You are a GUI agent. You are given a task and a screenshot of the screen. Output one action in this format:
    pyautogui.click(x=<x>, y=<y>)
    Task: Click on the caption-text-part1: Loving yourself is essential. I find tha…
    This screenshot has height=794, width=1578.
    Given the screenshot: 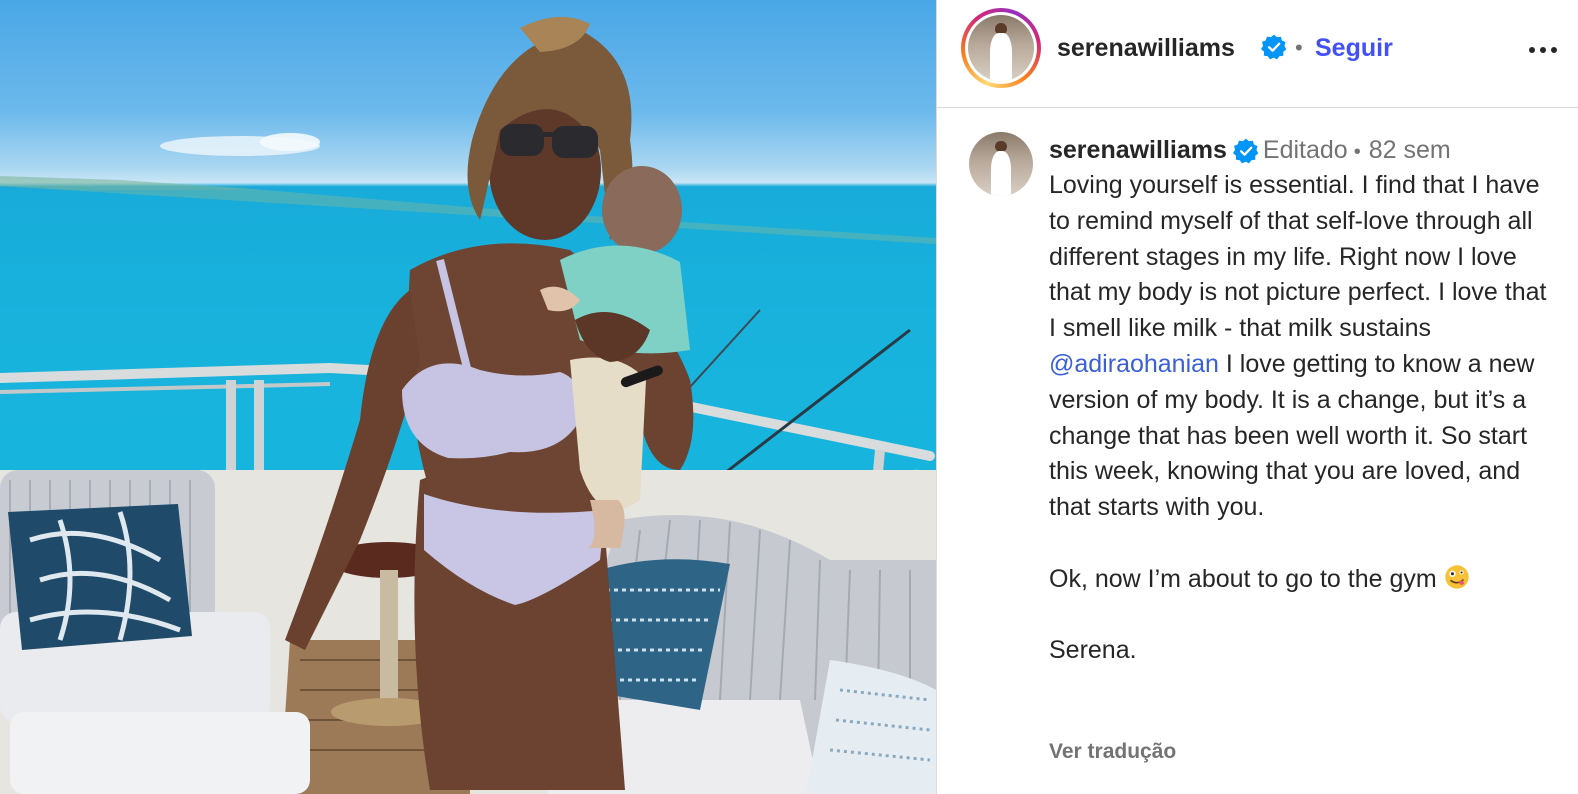 What is the action you would take?
    pyautogui.click(x=1298, y=257)
    